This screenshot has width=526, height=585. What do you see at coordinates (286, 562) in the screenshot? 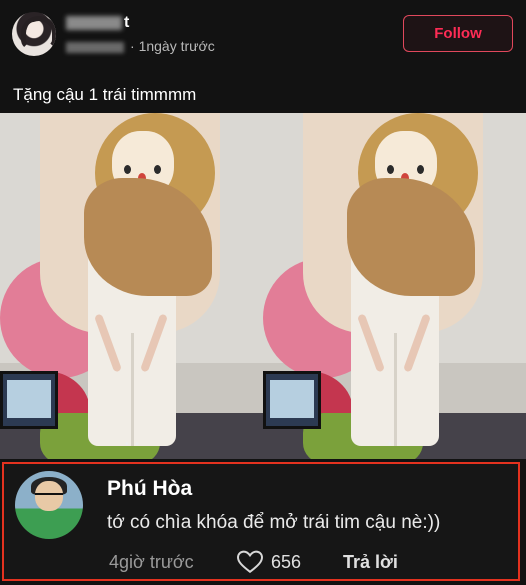
I see `like-count: 656` at bounding box center [286, 562].